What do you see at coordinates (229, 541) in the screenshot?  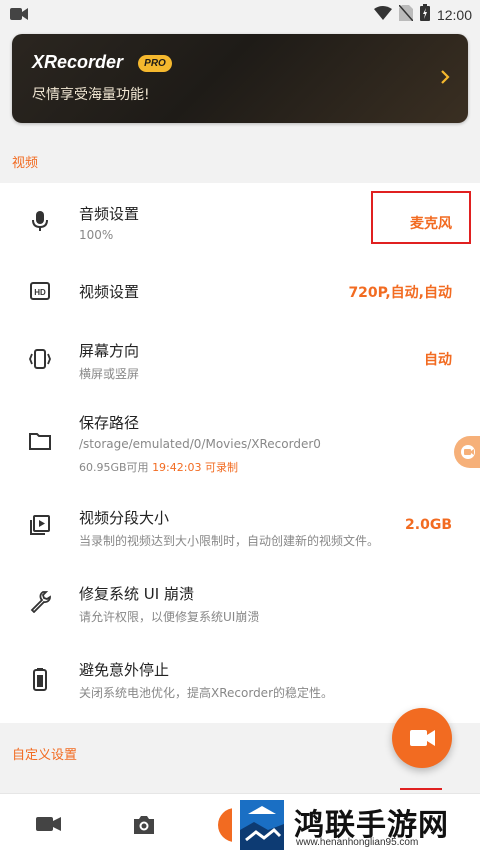 I see `video-segment-size-subtitle: 当录制的视频达到大小限制时，自动创建新的视频文件。` at bounding box center [229, 541].